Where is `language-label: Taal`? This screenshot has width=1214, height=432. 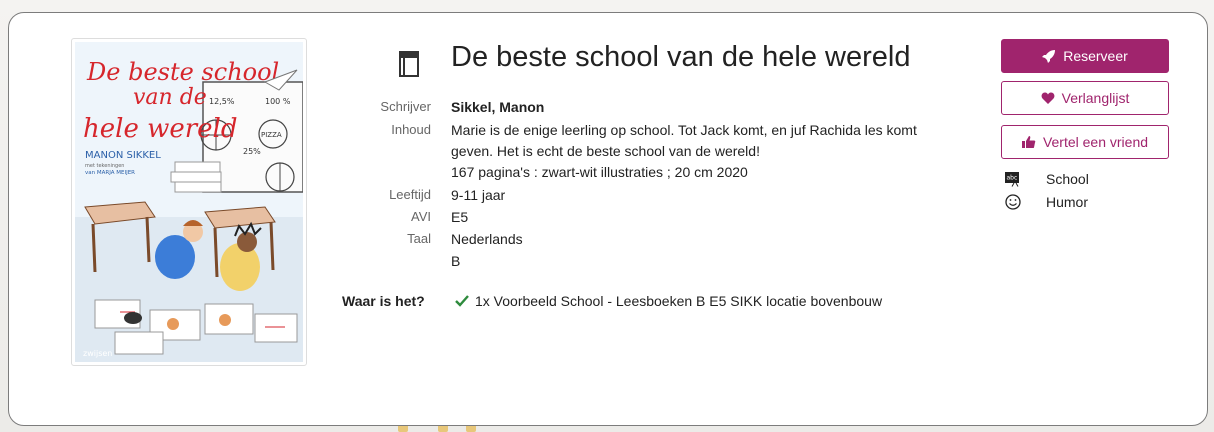
language-label: Taal is located at coordinates (419, 238).